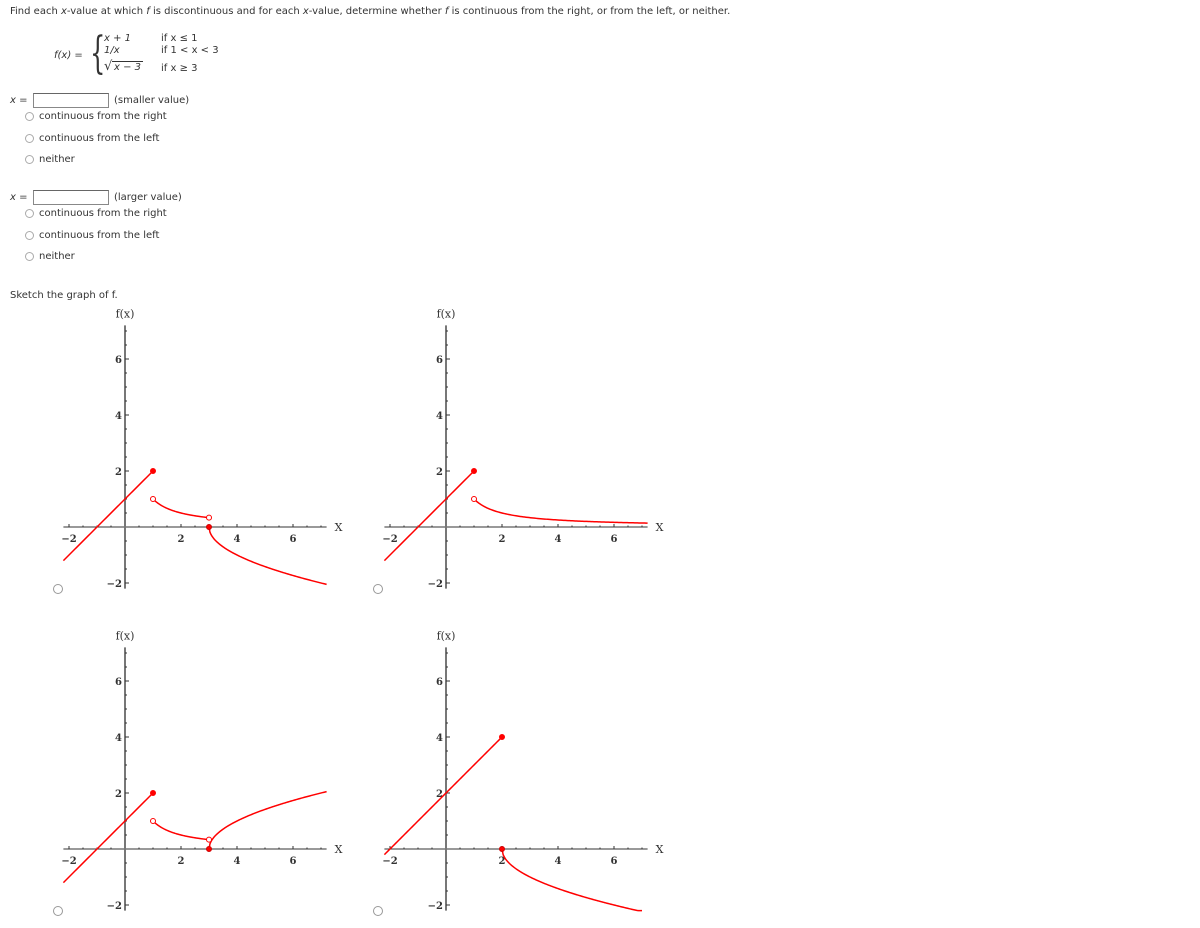 The width and height of the screenshot is (1200, 928). Describe the element at coordinates (571, 880) in the screenshot. I see `curve--sqrt-x-2-` at that location.